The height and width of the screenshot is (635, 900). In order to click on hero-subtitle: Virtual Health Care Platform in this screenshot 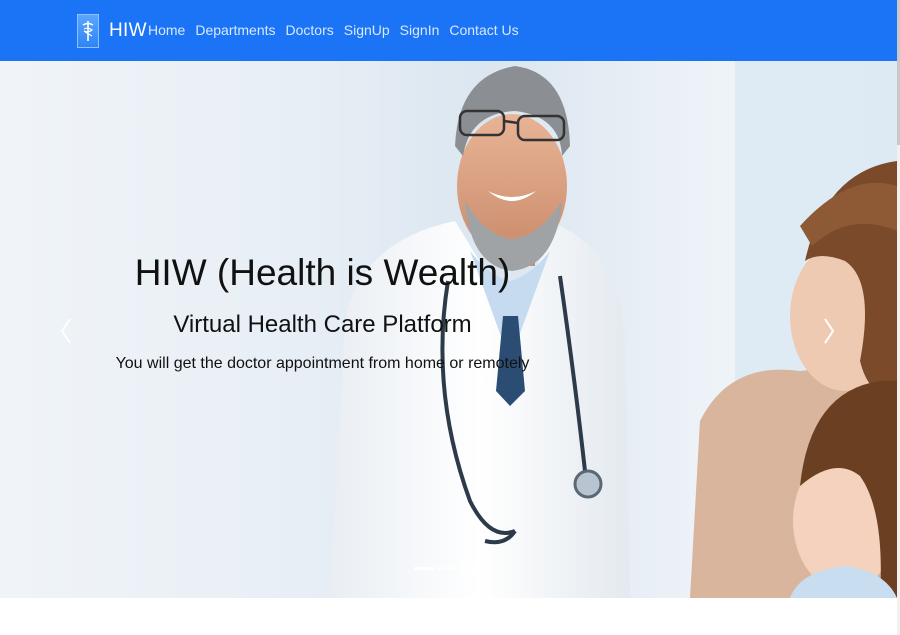, I will do `click(322, 324)`.